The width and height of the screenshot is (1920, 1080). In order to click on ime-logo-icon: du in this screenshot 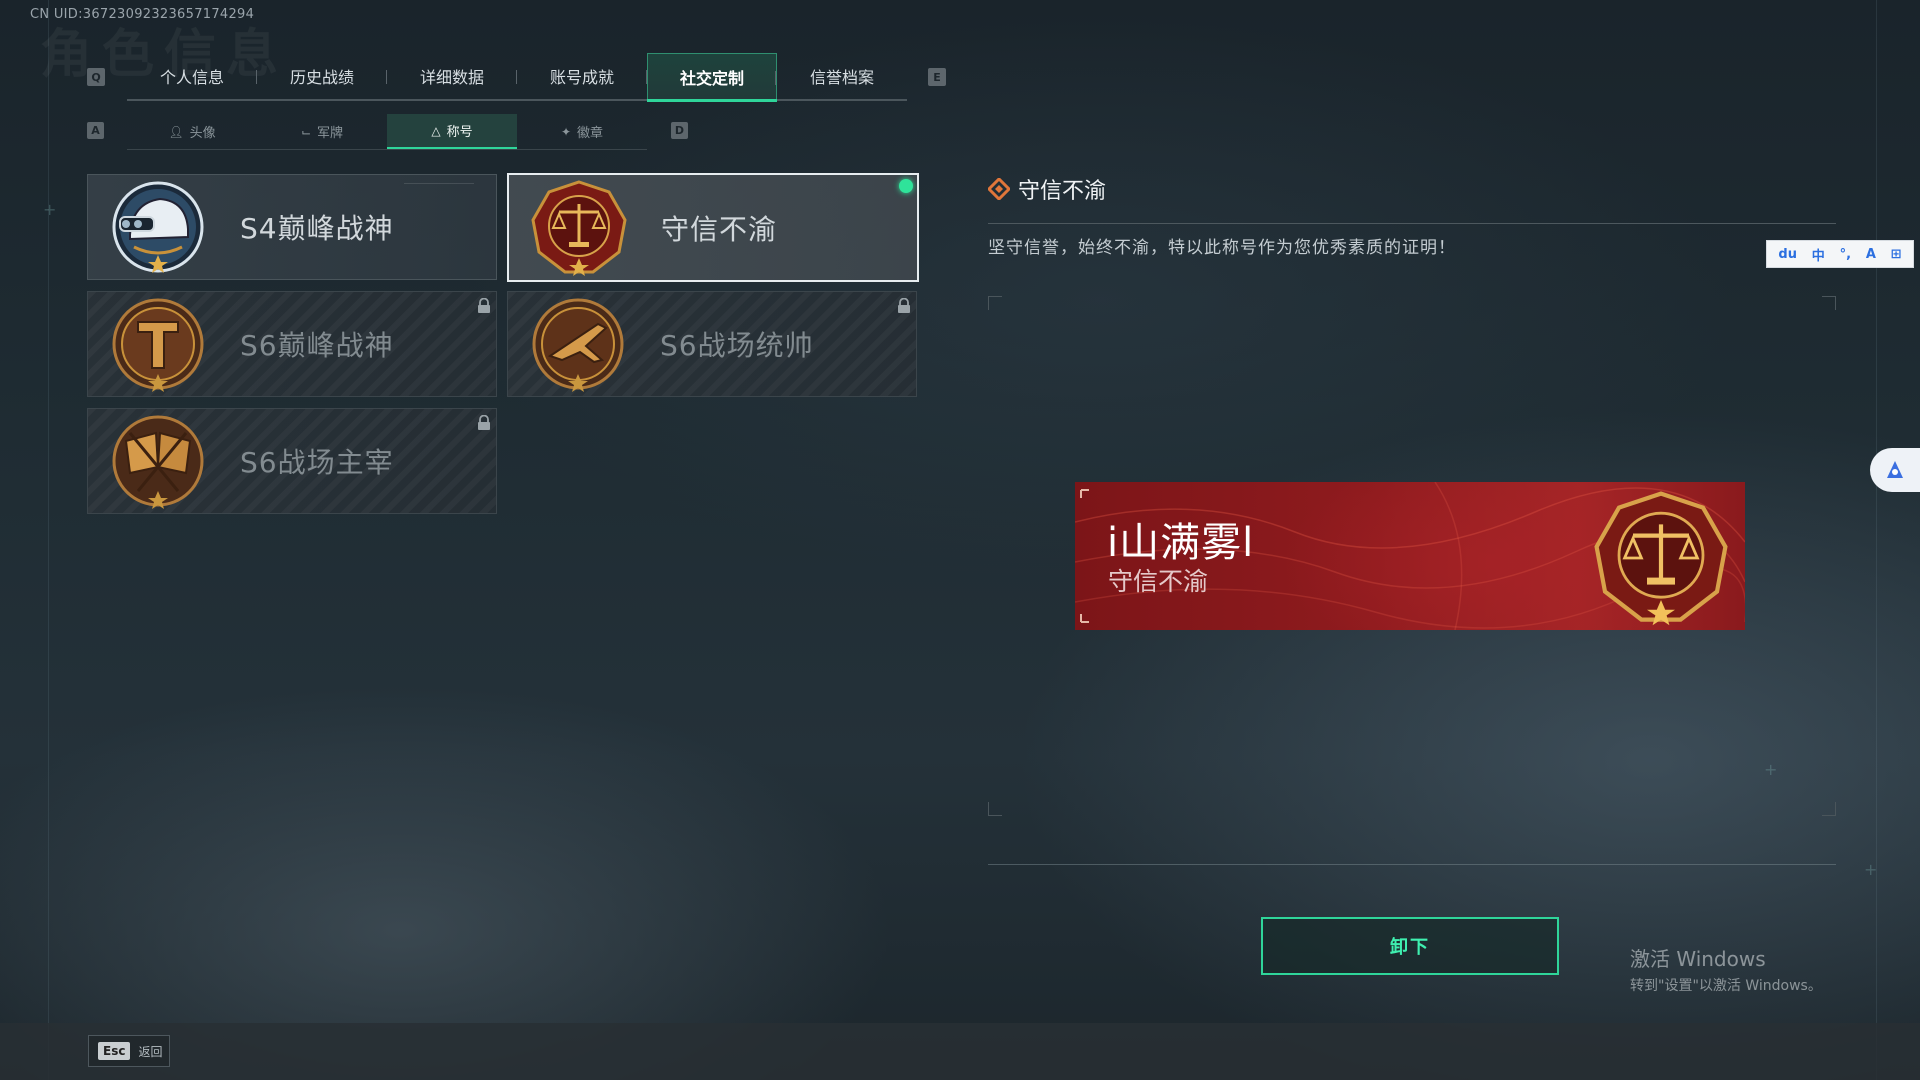, I will do `click(1787, 254)`.